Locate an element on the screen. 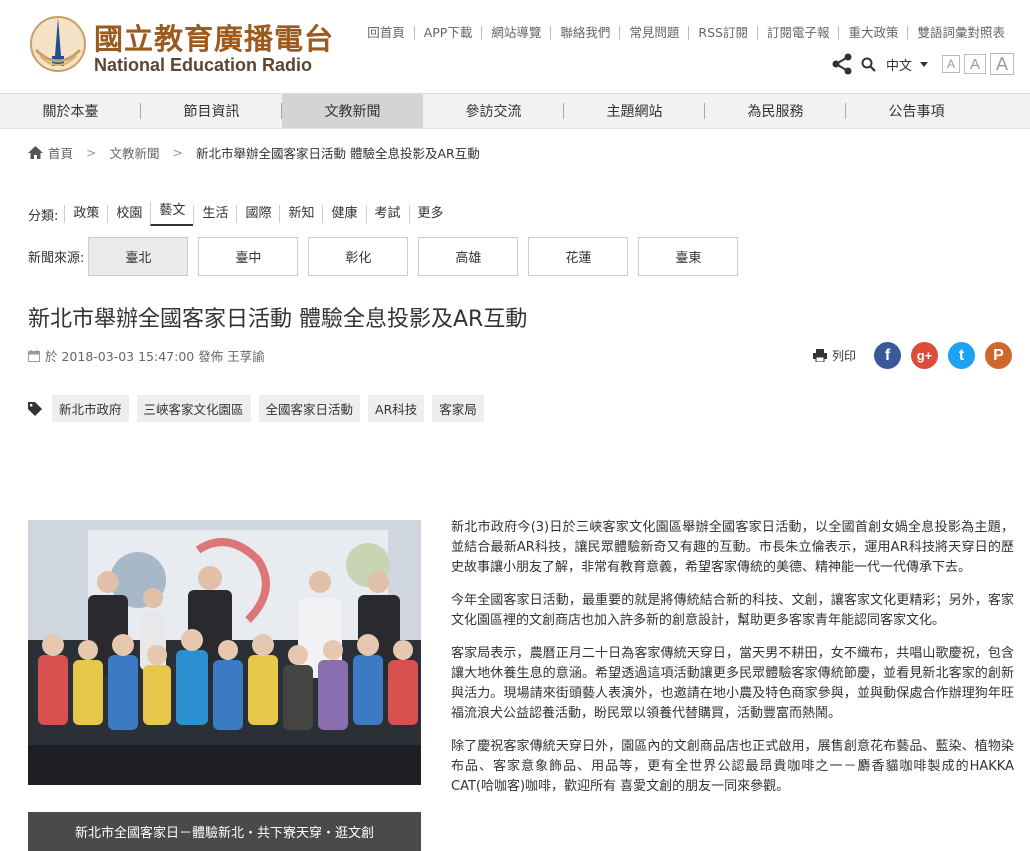  top-link-rss: RSS訂閱 is located at coordinates (722, 33).